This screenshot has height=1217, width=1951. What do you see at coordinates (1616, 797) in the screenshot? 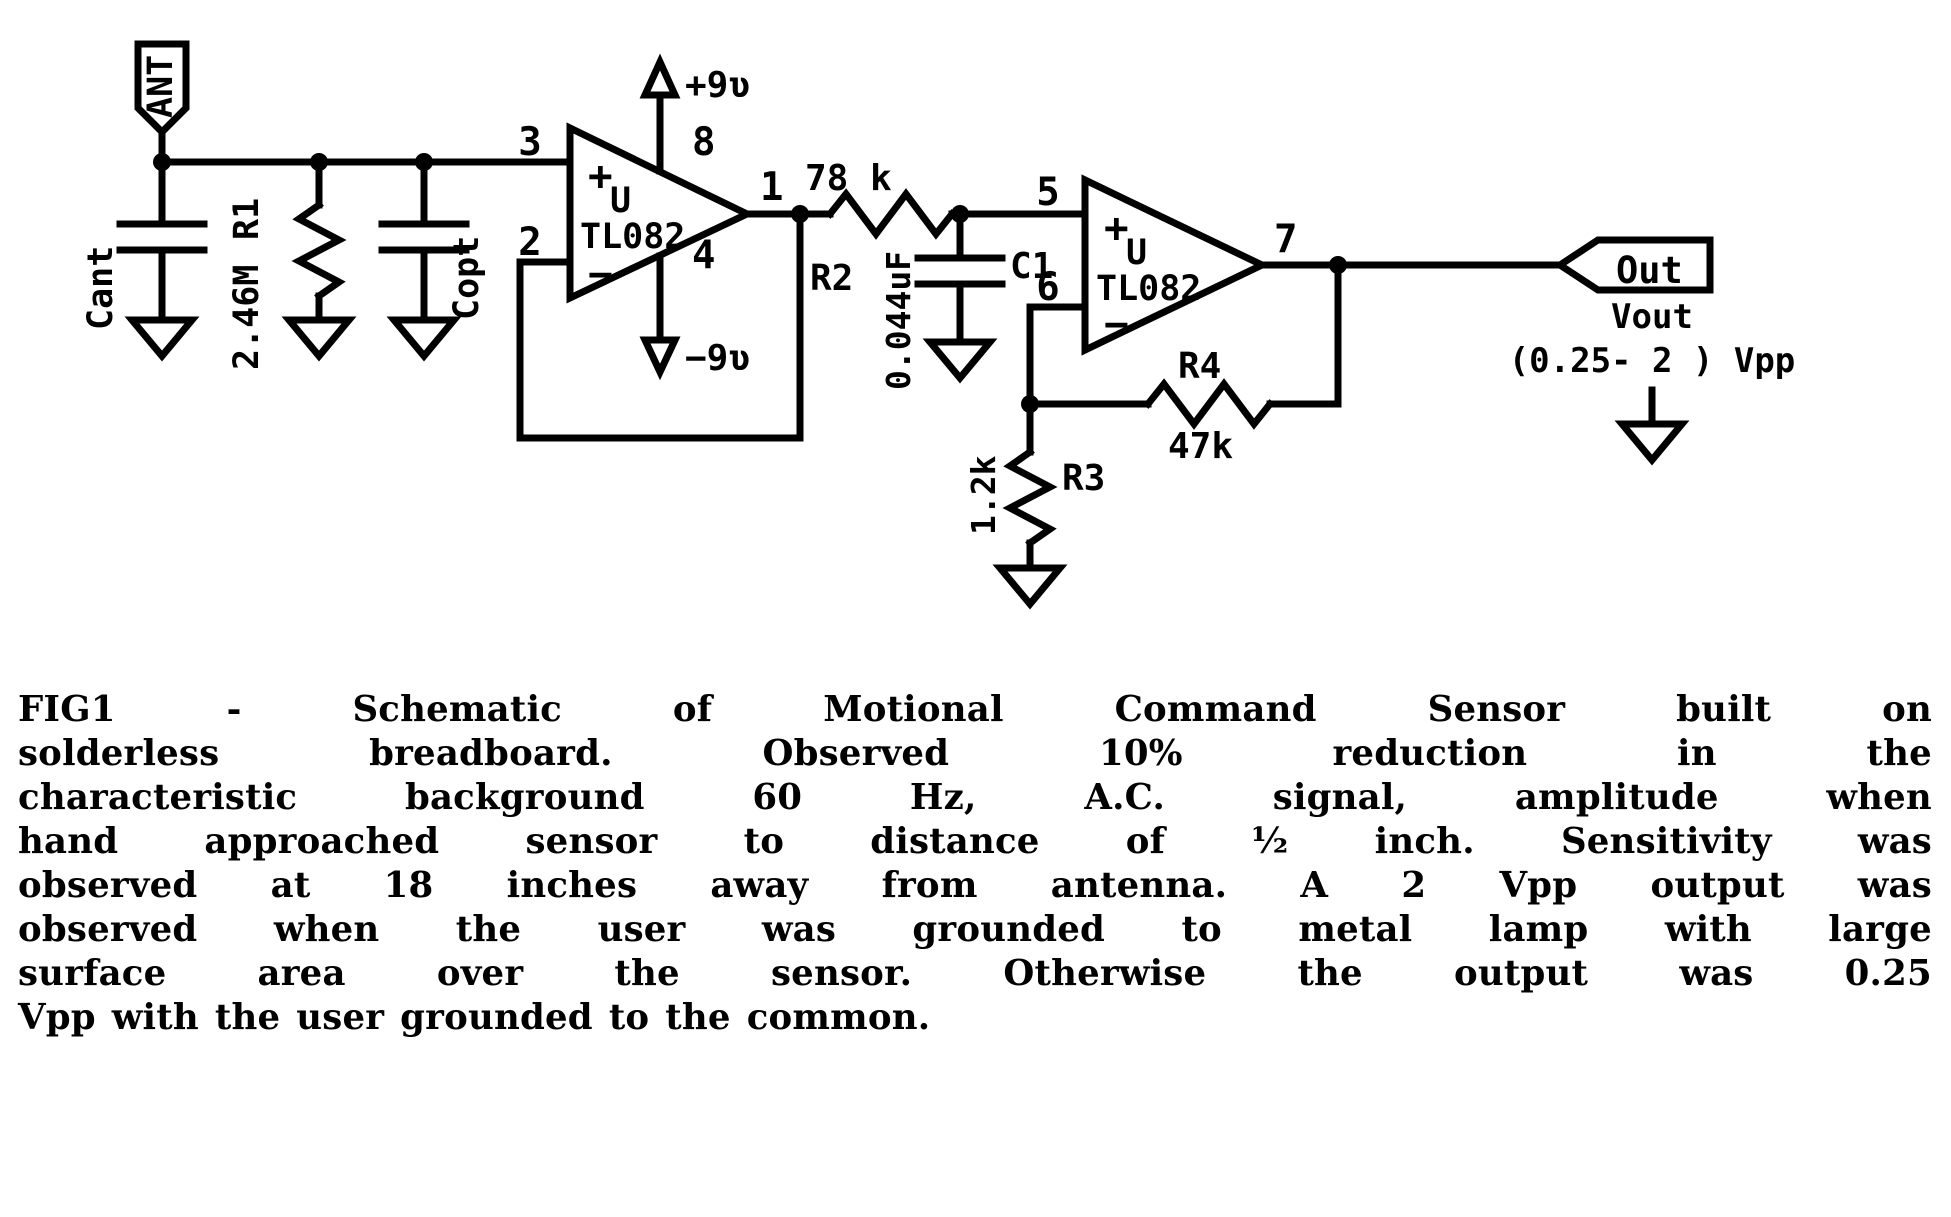
I see `caption-word: amplitude` at bounding box center [1616, 797].